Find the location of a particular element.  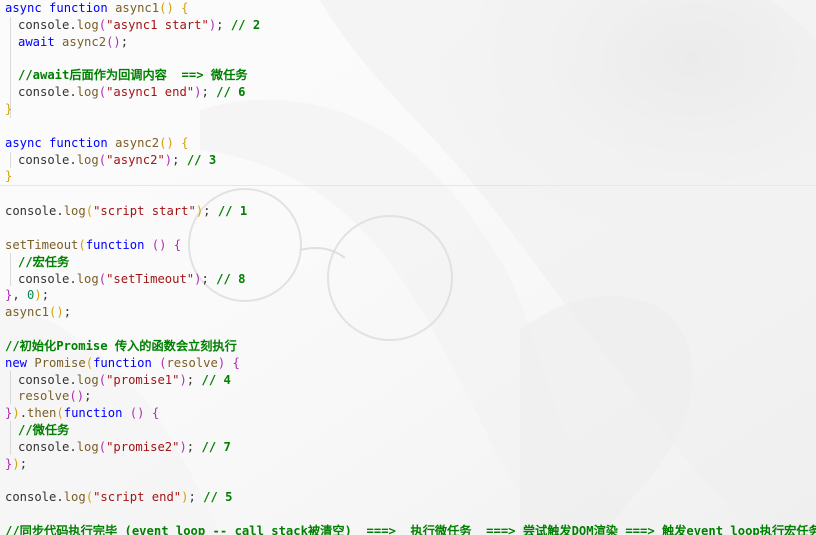

code-line: //await后面作为回调内容 ==> 微任务 is located at coordinates (408, 75).